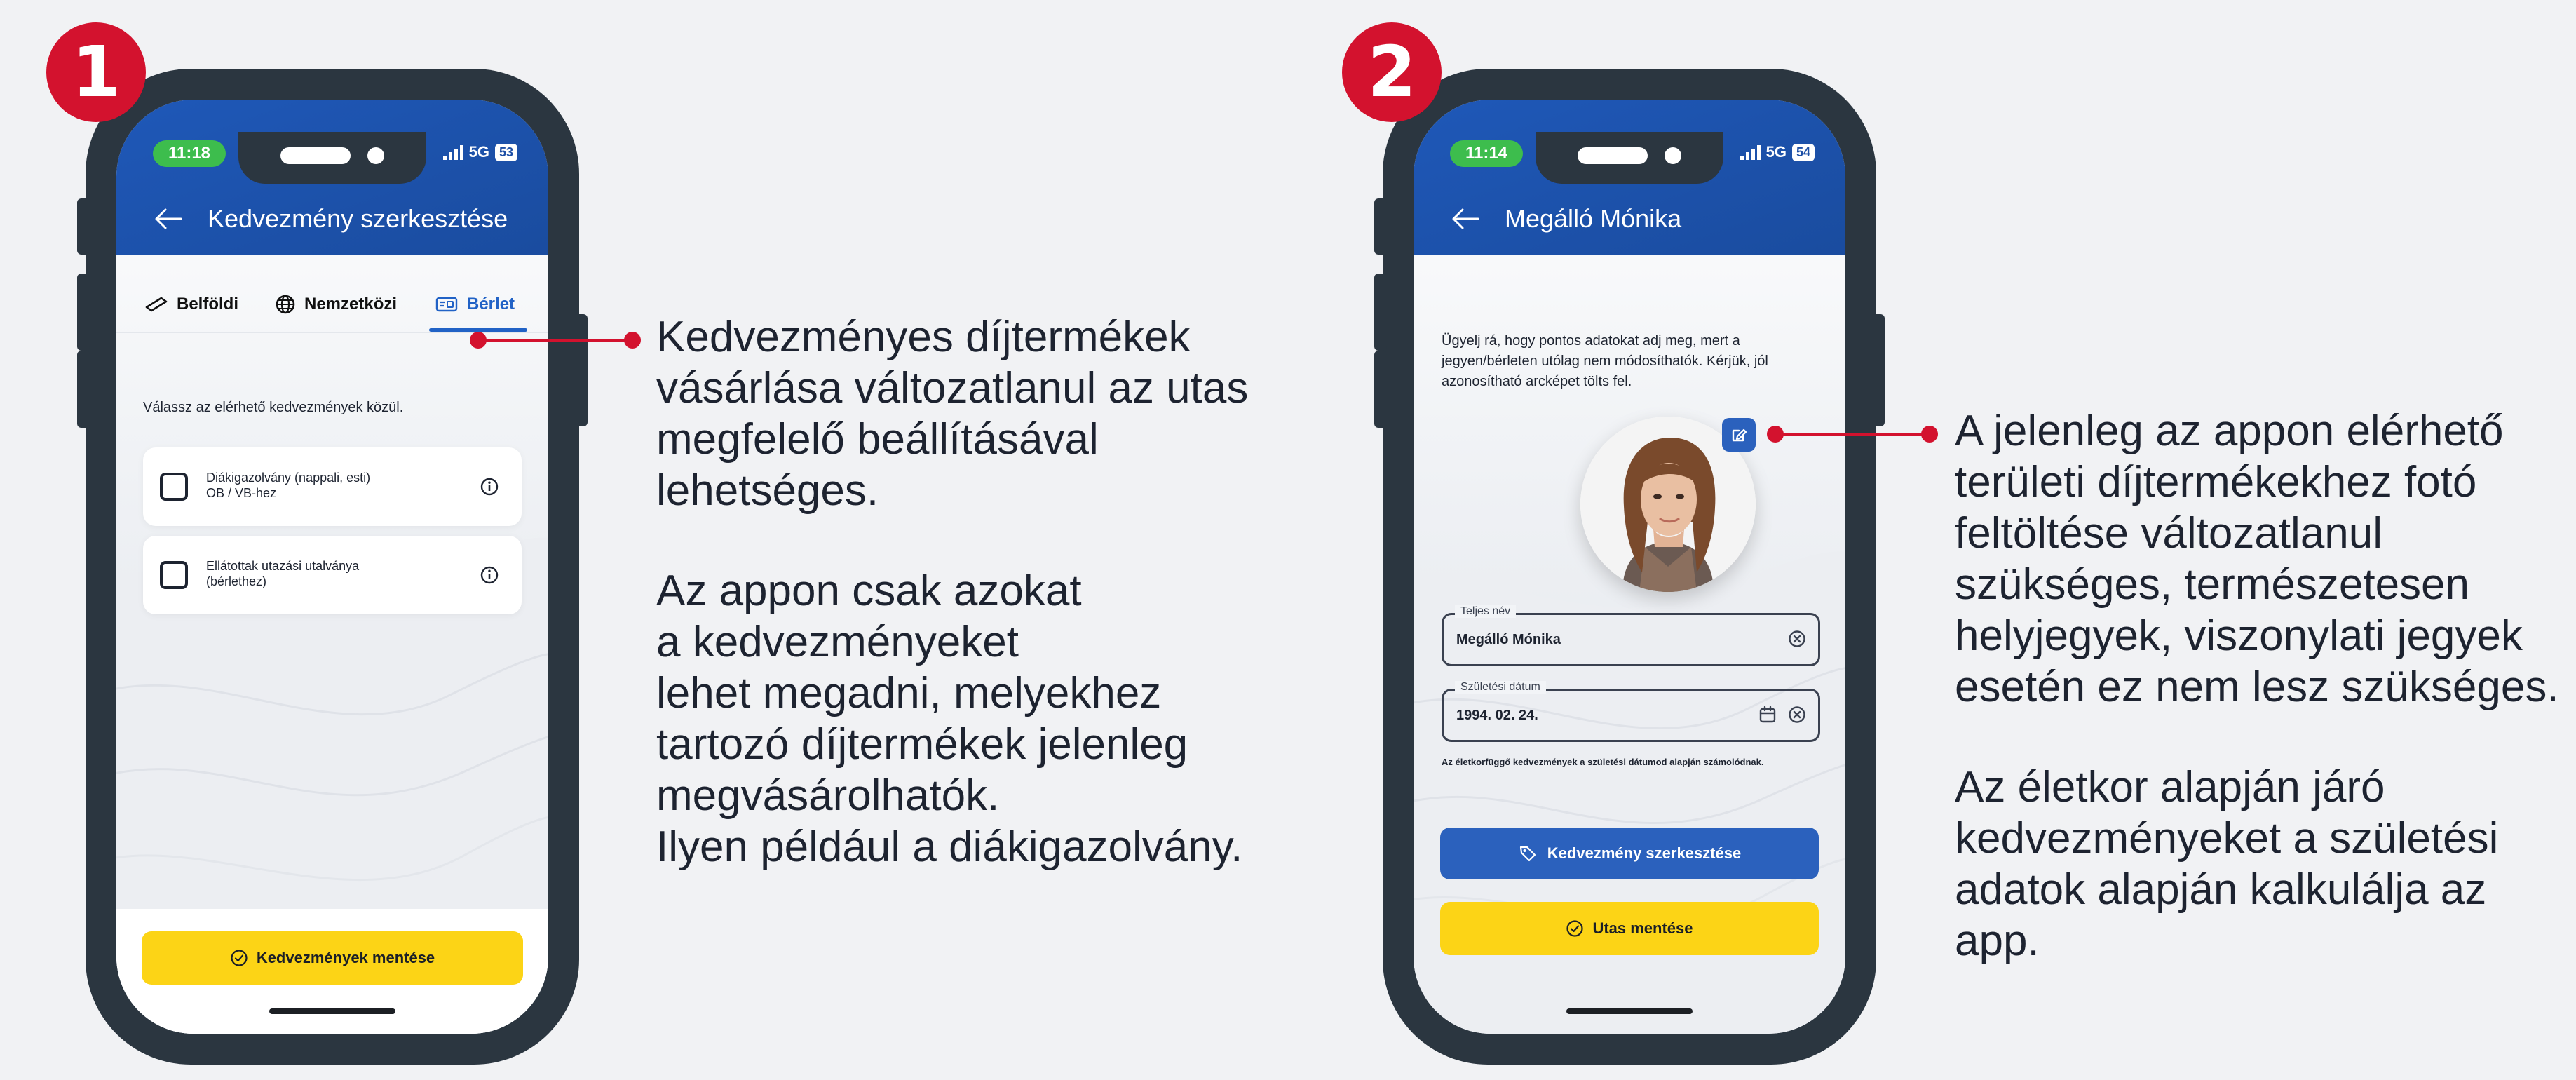  I want to click on tab-belfoldi: Belföldi, so click(191, 304).